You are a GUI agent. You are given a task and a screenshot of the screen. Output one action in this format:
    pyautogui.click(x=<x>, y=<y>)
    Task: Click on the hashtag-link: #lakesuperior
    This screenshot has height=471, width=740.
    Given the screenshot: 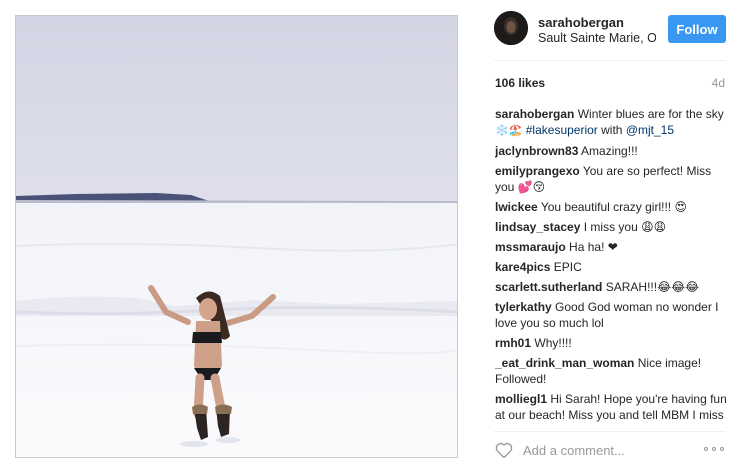 What is the action you would take?
    pyautogui.click(x=562, y=130)
    